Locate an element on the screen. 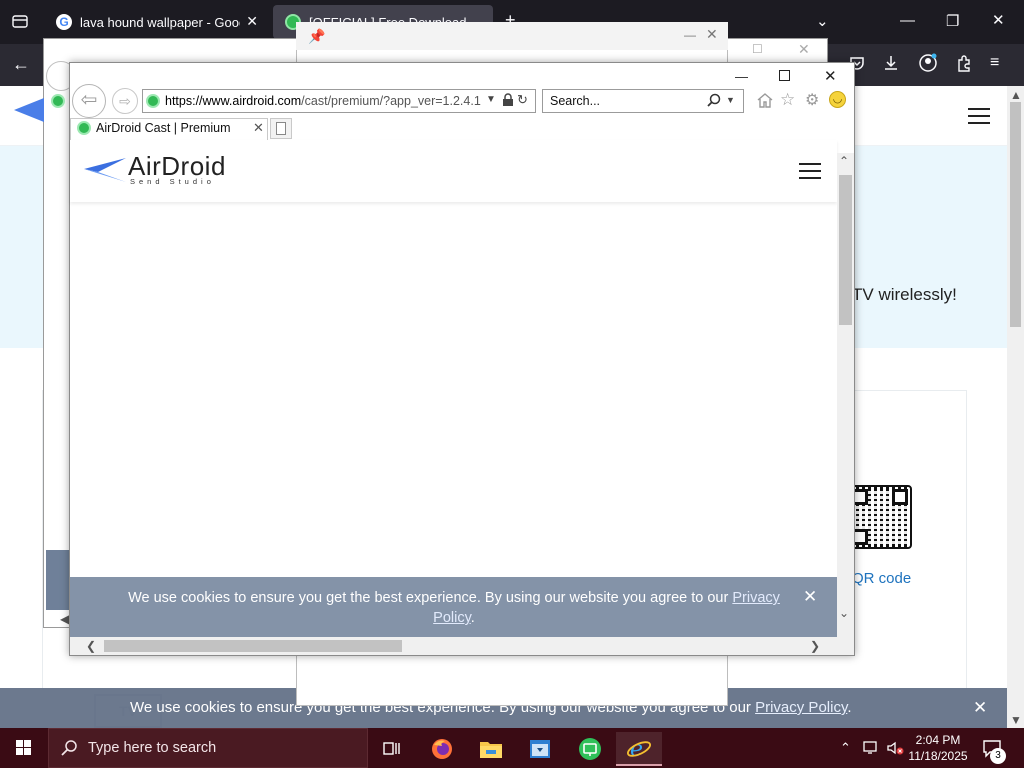  scroll-up-icon: ⌃ is located at coordinates (844, 161).